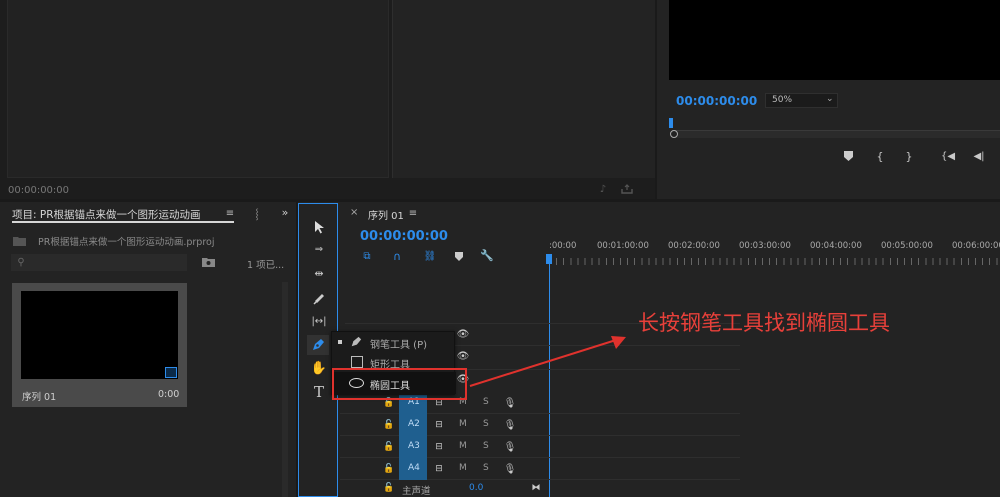  I want to click on ruler-label: 00:02:00:00, so click(694, 246).